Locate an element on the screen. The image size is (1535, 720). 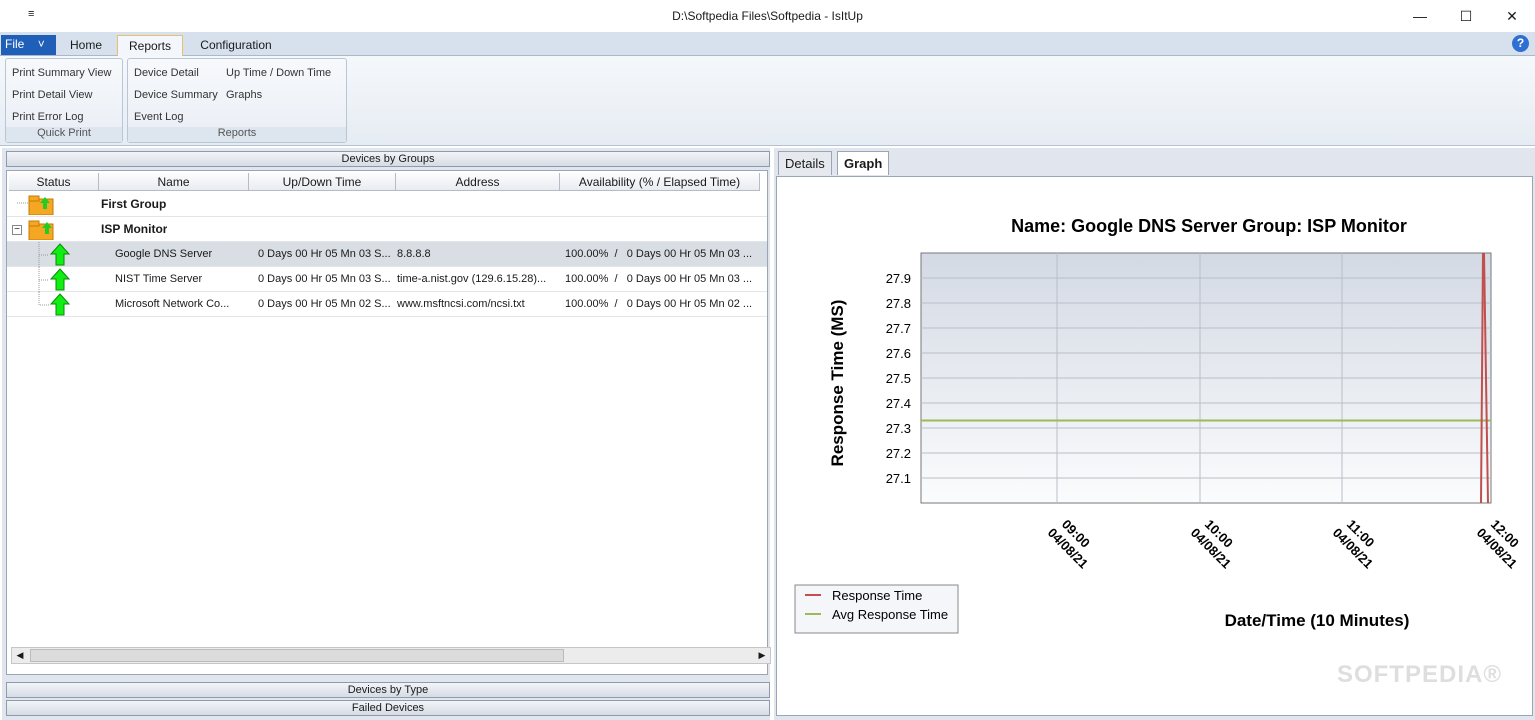
chevron-down-icon: ˅ is located at coordinates (41, 44).